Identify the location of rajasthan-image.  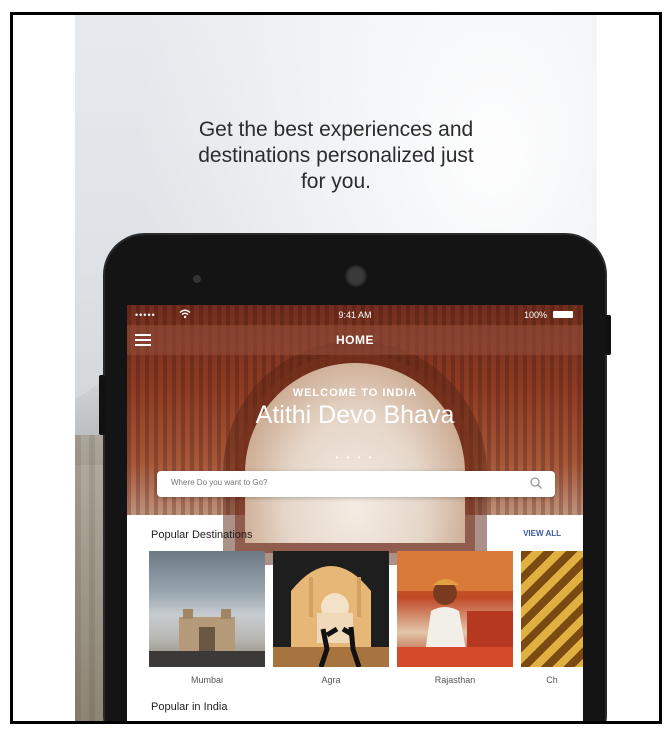
(455, 609).